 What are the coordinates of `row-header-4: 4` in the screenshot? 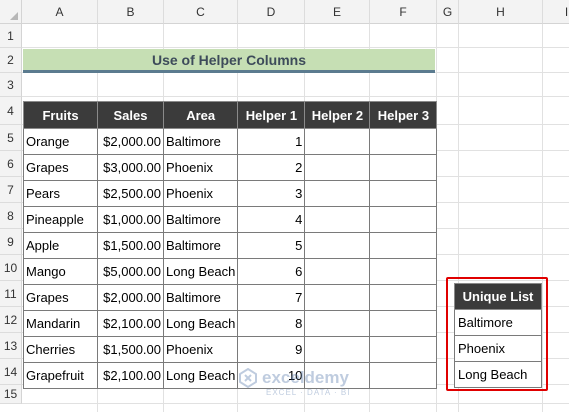 It's located at (11, 111).